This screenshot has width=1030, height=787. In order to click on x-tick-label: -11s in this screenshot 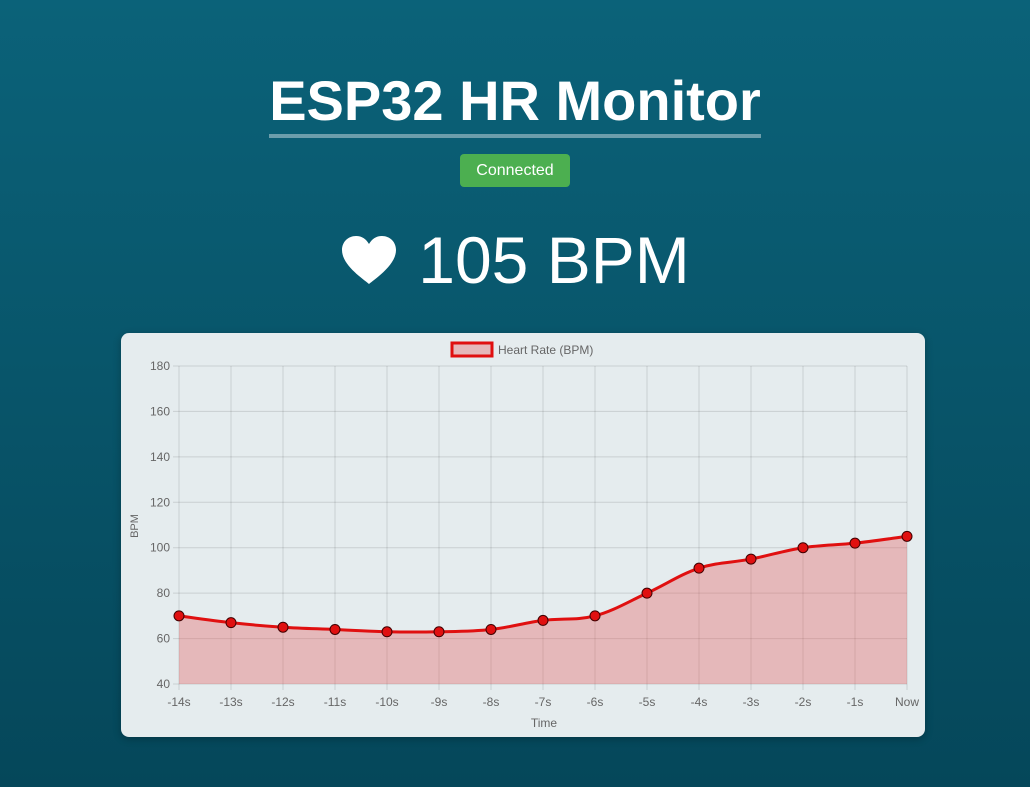, I will do `click(335, 702)`.